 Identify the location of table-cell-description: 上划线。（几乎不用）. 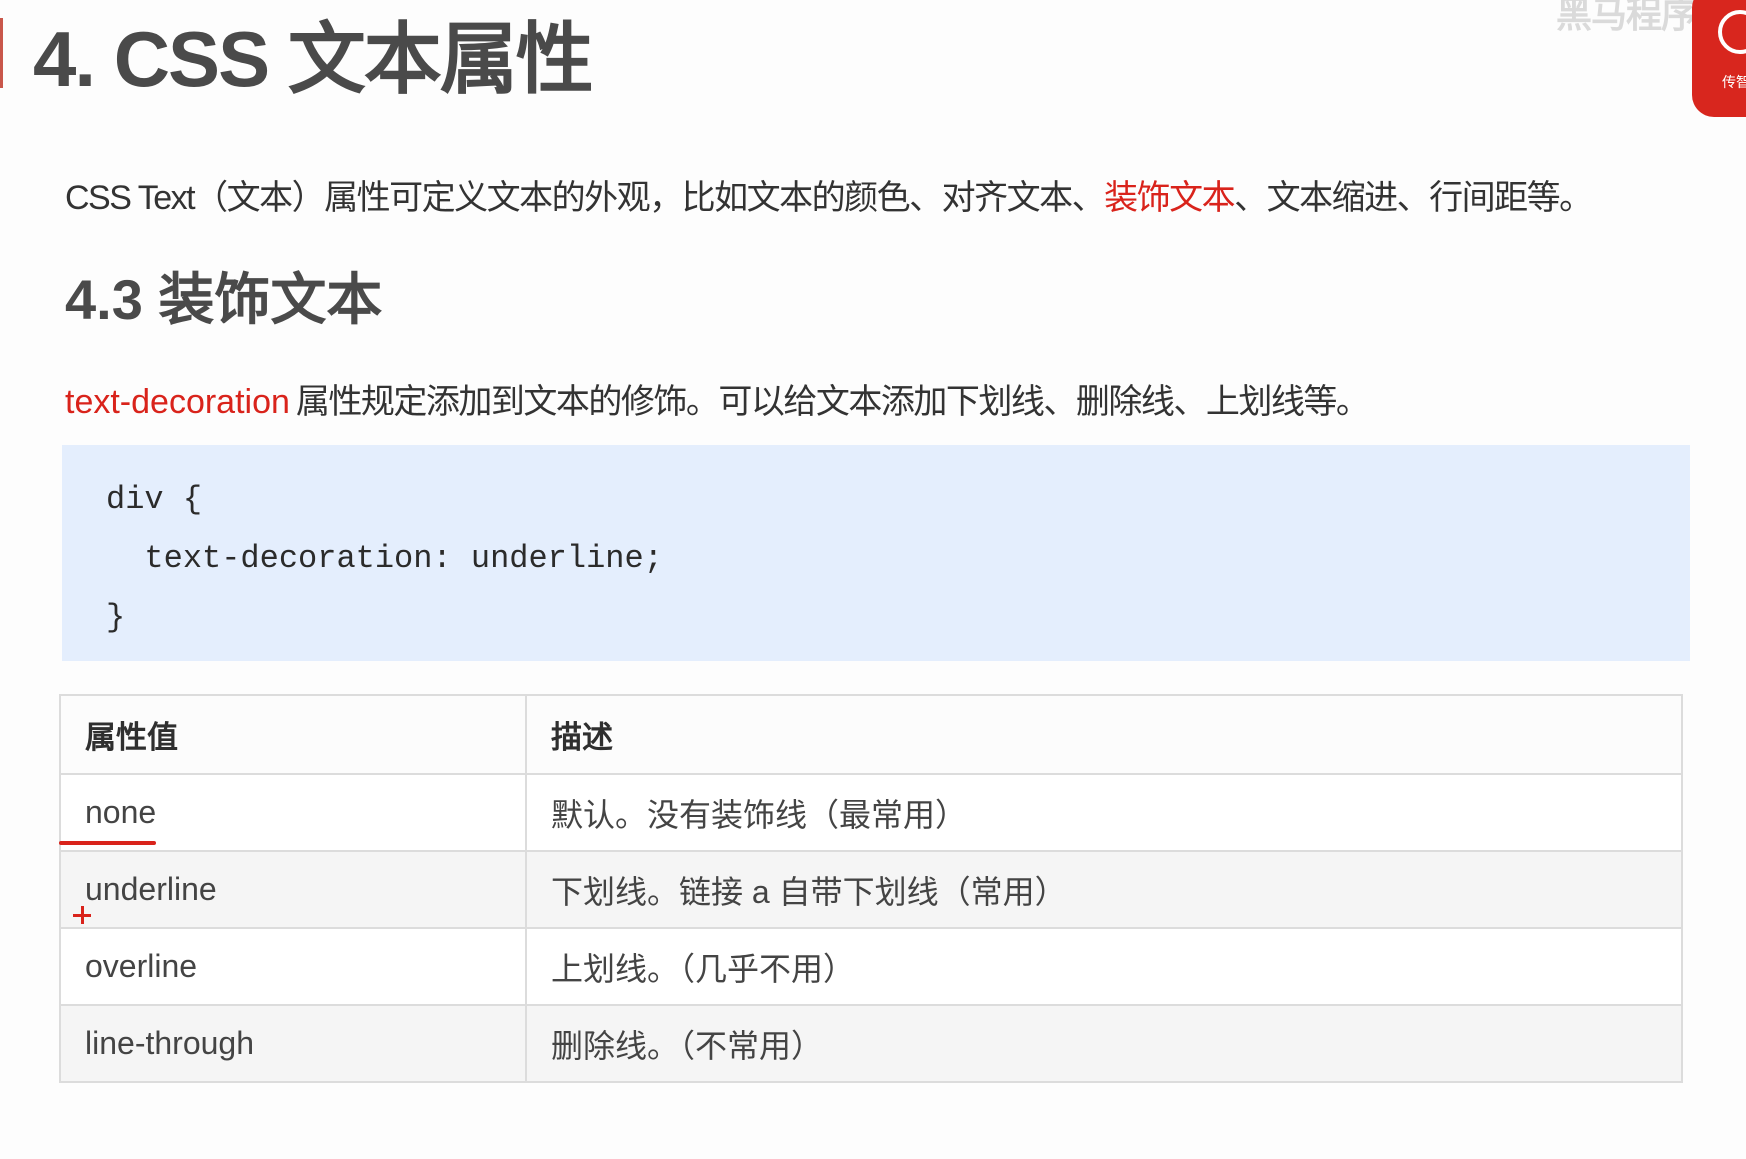
(703, 968).